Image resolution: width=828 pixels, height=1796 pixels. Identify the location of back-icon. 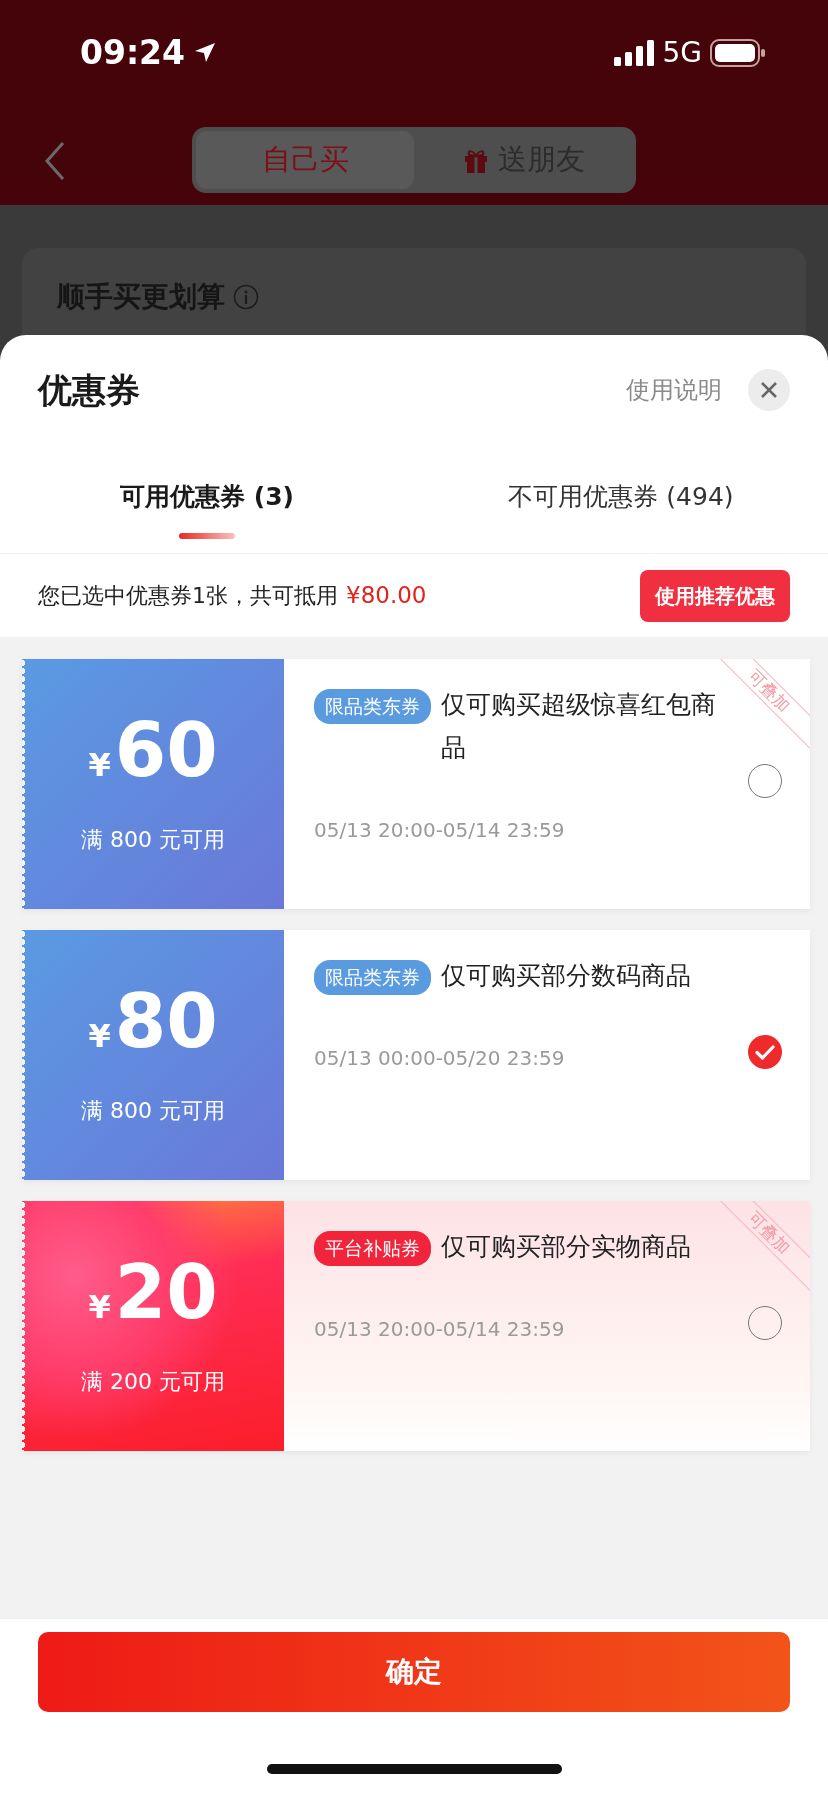
(55, 161).